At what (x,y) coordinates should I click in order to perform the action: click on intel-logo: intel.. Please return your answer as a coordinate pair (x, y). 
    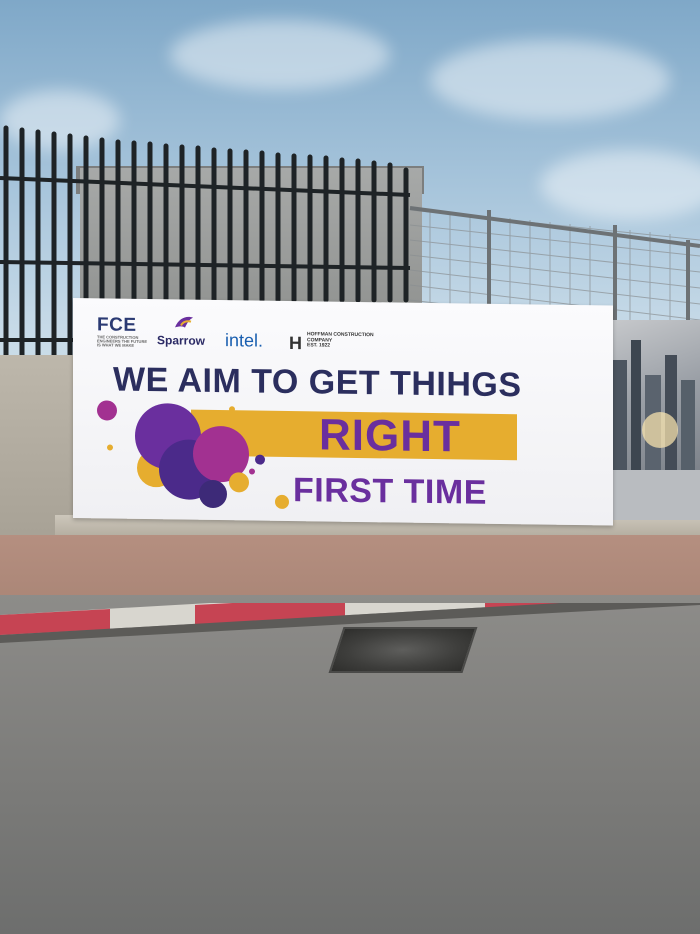
    Looking at the image, I should click on (244, 340).